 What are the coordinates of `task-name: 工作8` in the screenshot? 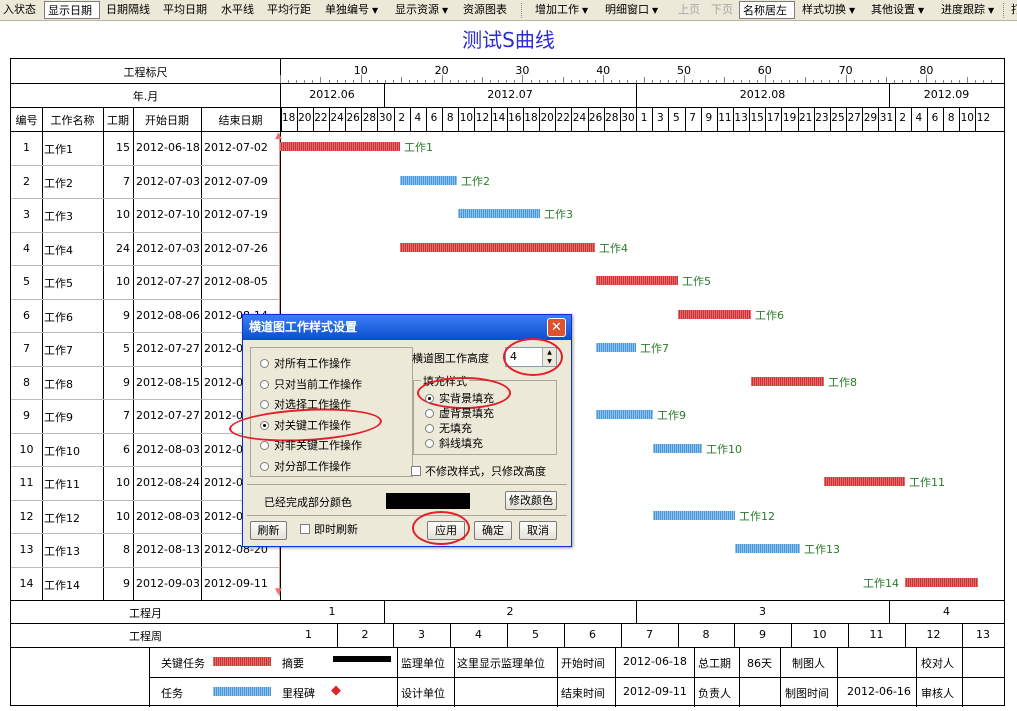 It's located at (58, 384).